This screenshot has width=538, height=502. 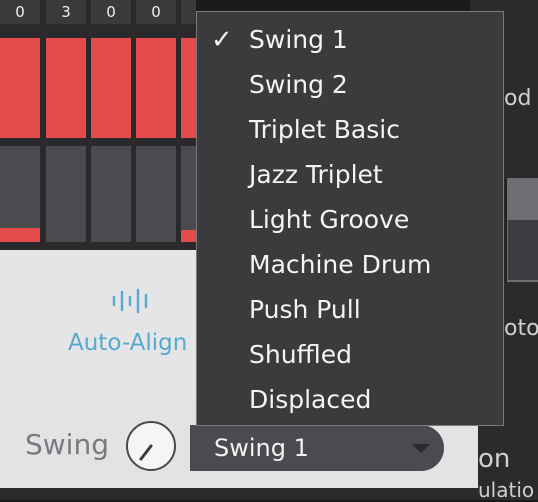 What do you see at coordinates (239, 494) in the screenshot?
I see `bottom-strip` at bounding box center [239, 494].